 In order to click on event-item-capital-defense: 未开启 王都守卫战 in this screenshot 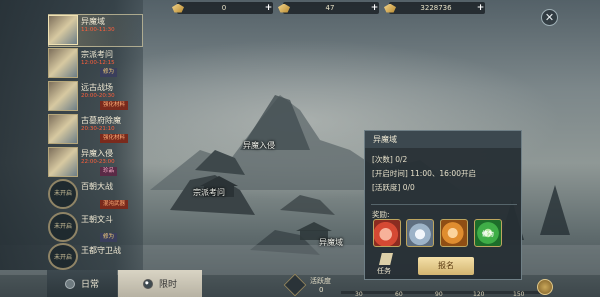, I will do `click(95, 256)`.